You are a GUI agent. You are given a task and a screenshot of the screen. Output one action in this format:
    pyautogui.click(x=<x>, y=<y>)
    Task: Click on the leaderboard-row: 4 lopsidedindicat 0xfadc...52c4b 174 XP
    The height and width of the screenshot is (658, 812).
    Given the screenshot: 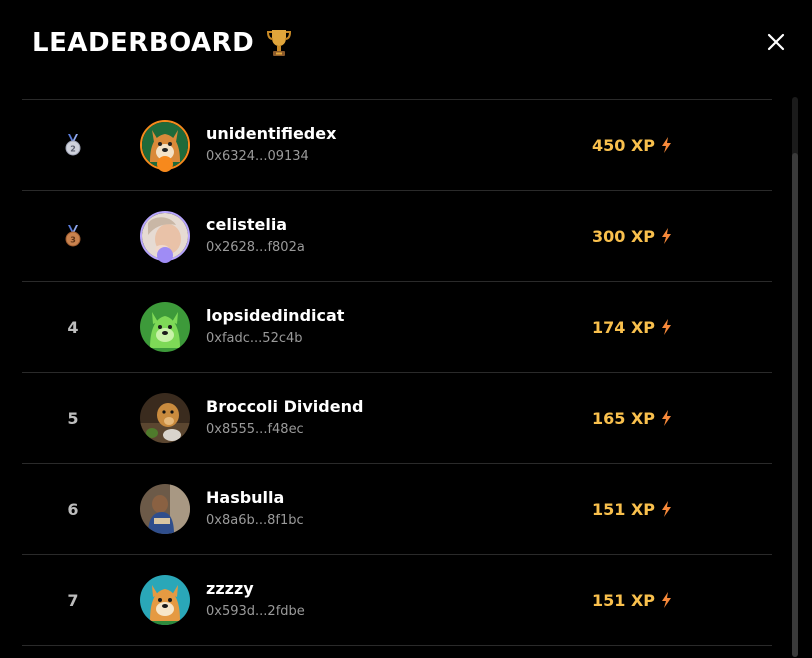 What is the action you would take?
    pyautogui.click(x=397, y=327)
    